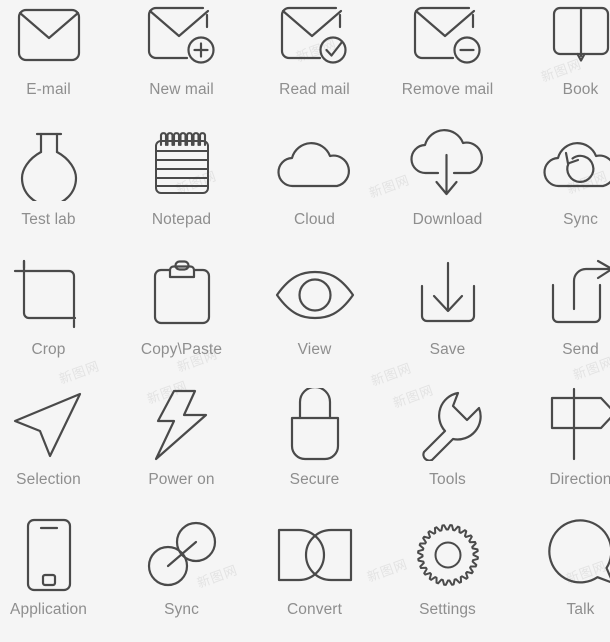  I want to click on cursor-arrow-icon, so click(57, 425).